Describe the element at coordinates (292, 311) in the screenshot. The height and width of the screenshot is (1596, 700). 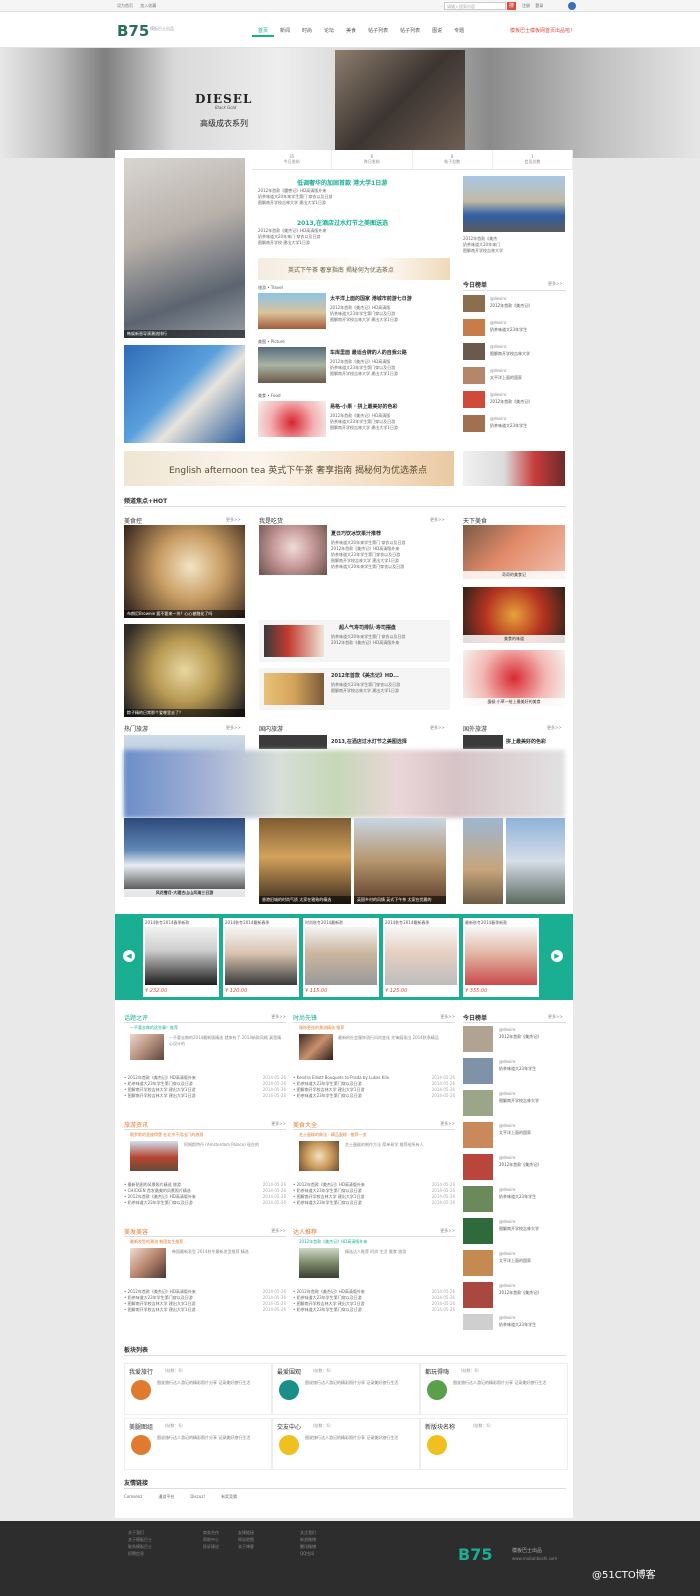
I see `travel-photo` at that location.